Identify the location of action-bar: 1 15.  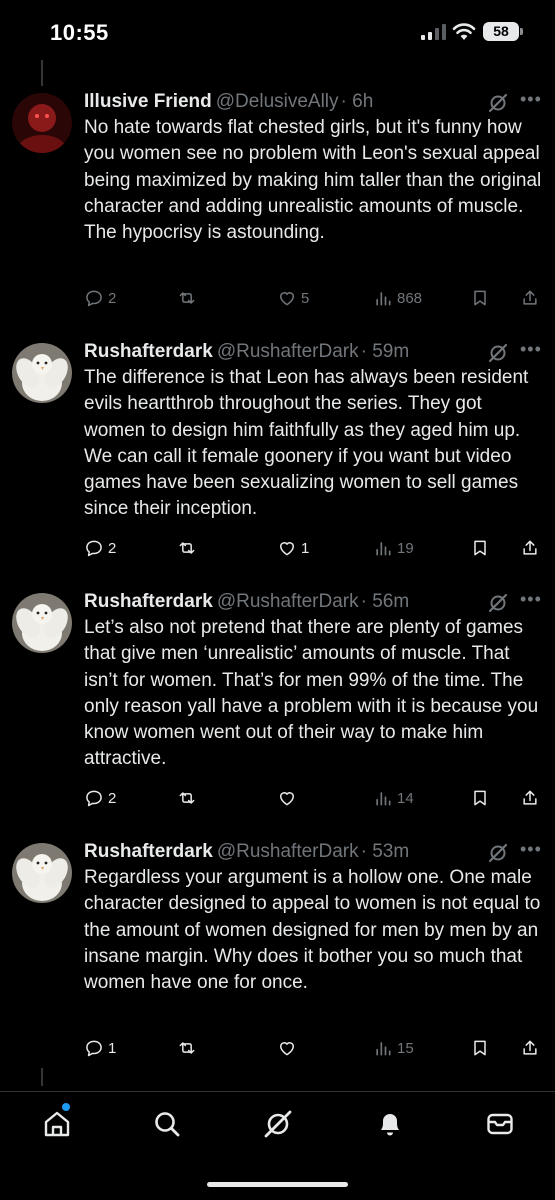
(314, 1048).